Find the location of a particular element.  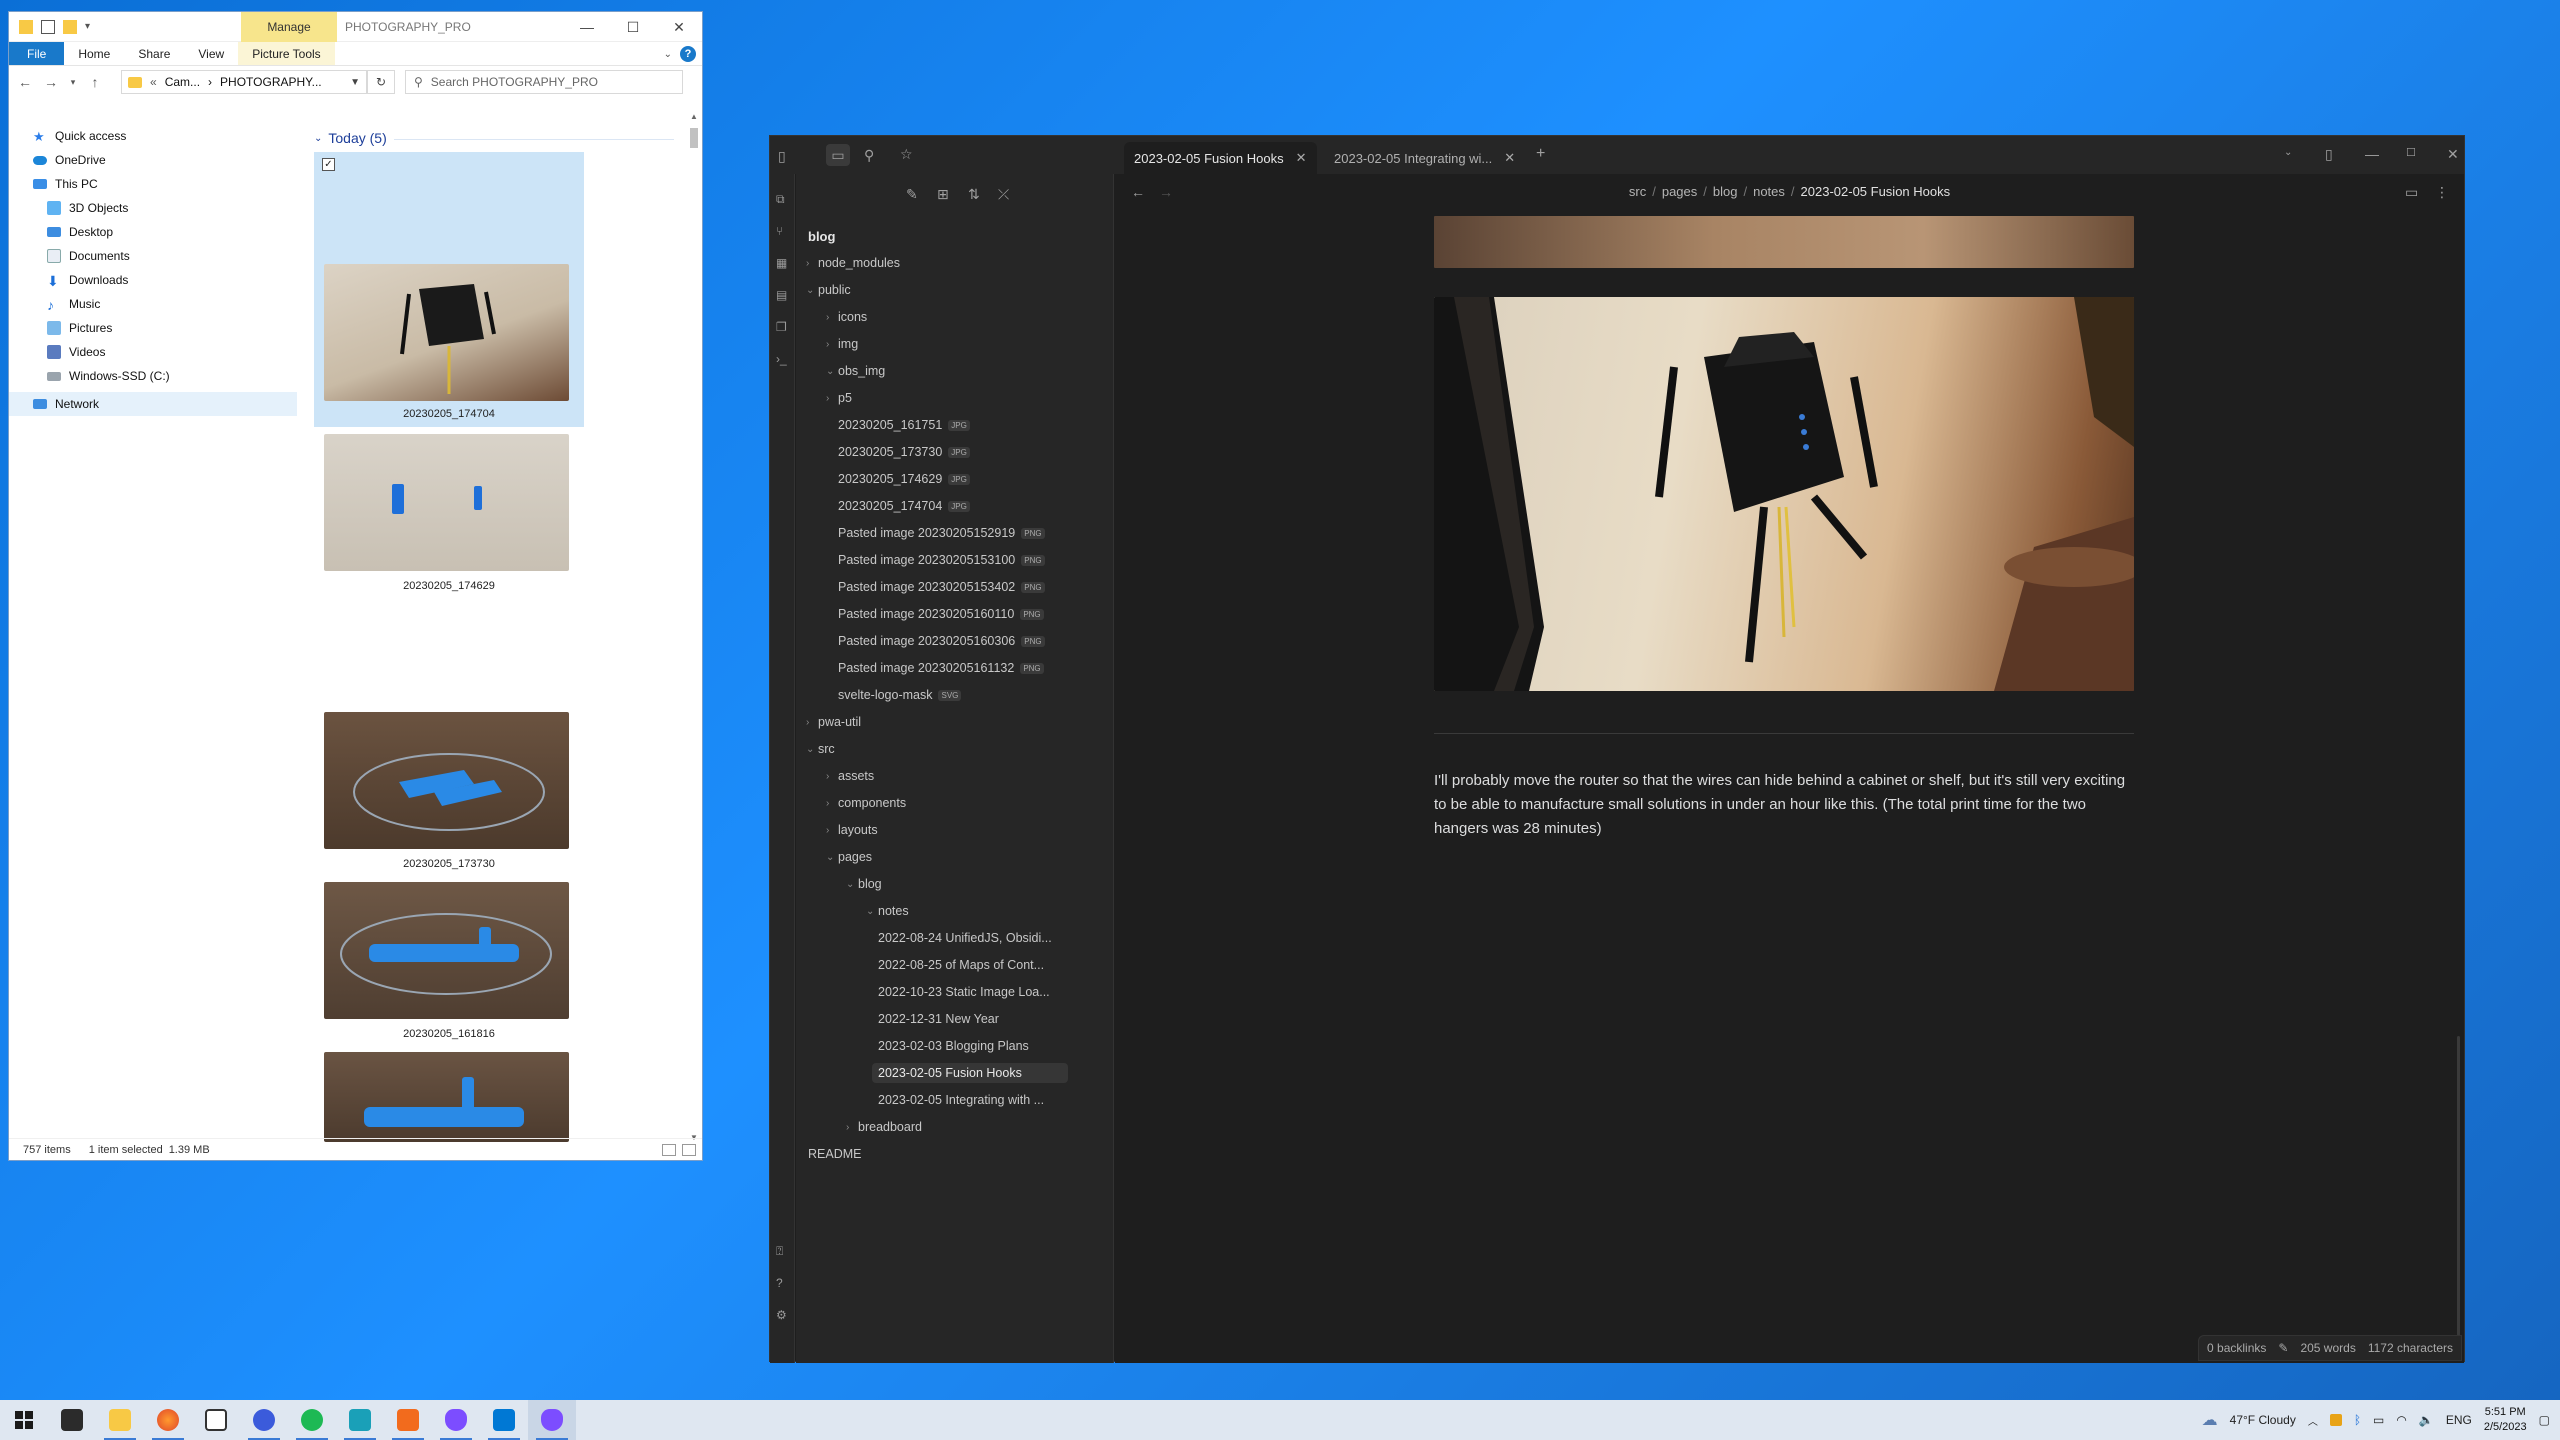

notifications-icon: ▢ is located at coordinates (2544, 1420).